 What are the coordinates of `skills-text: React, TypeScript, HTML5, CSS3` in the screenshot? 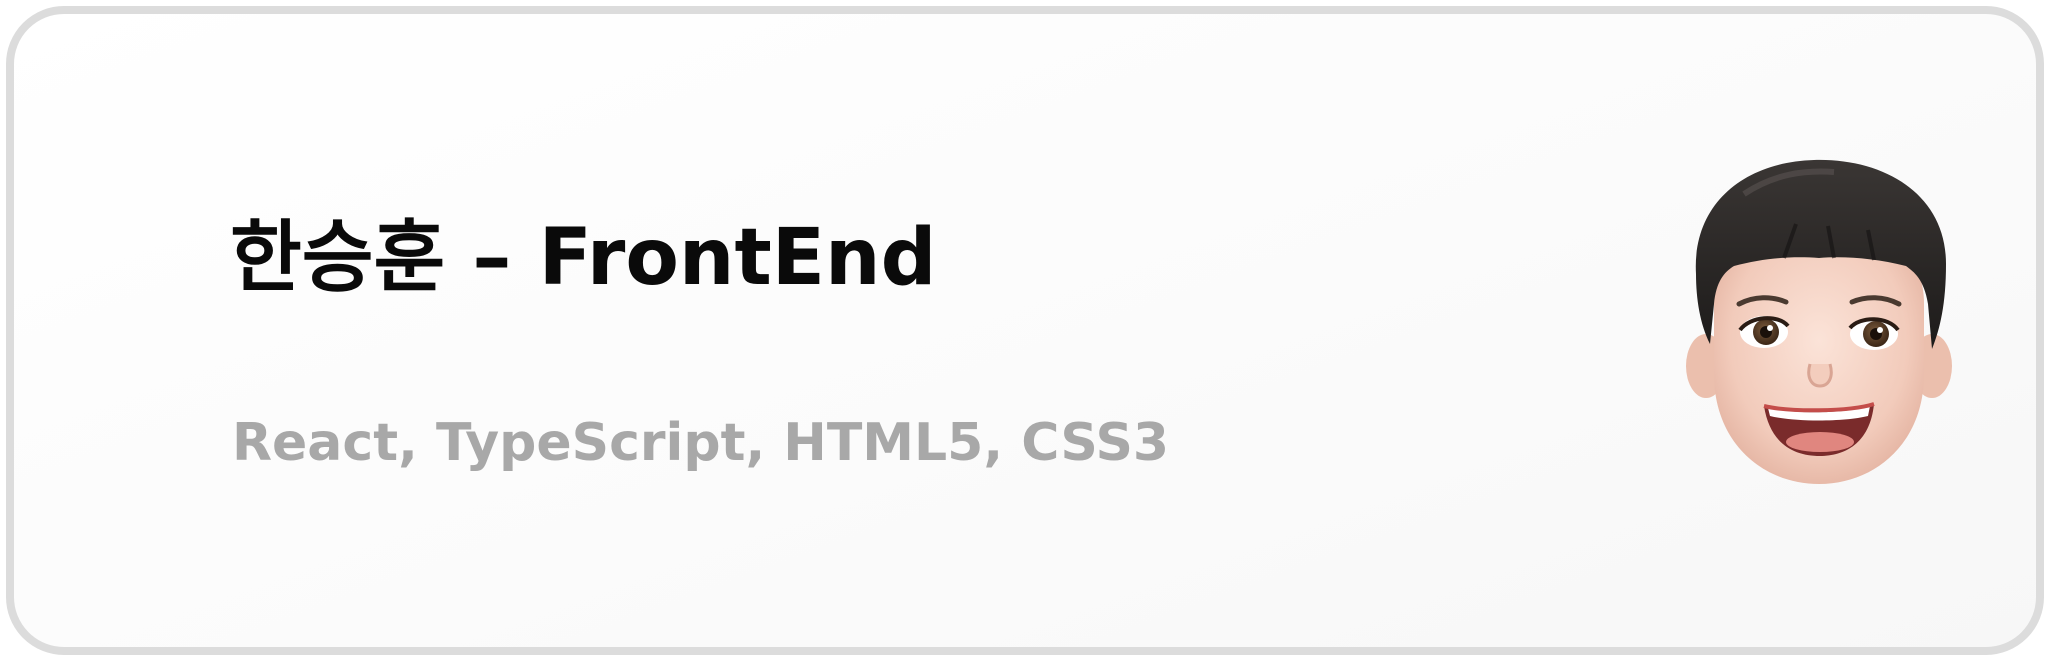 It's located at (701, 443).